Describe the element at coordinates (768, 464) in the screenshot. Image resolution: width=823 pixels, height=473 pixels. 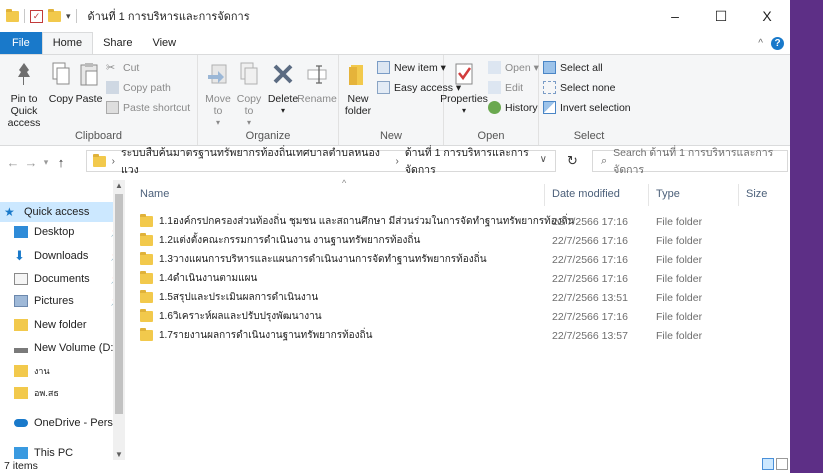
I see `details-view-icon` at that location.